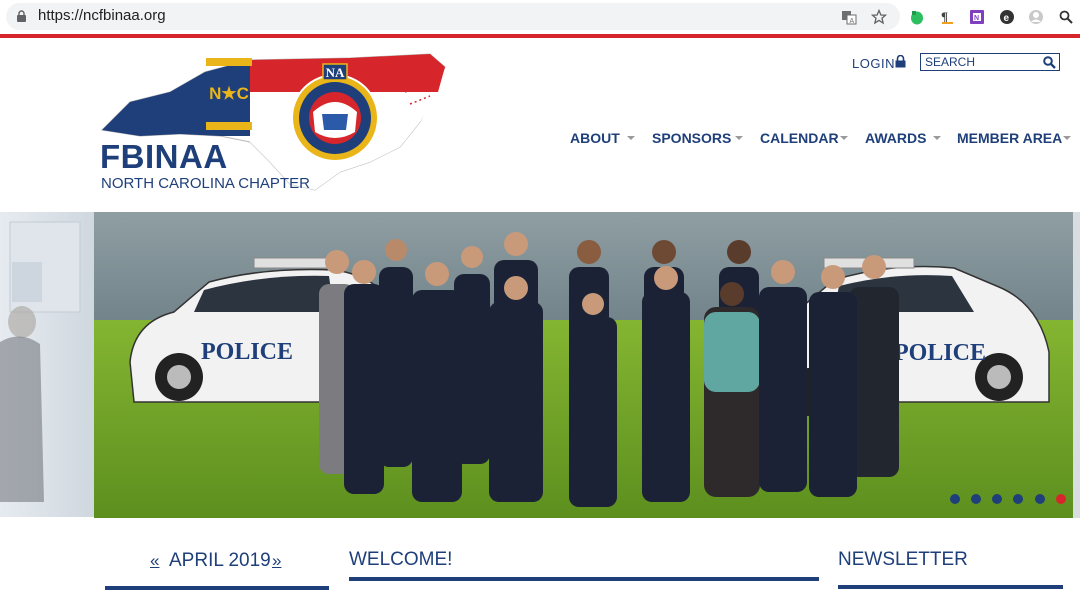 Image resolution: width=1080 pixels, height=608 pixels. I want to click on welcome-heading: WELCOME!, so click(401, 559).